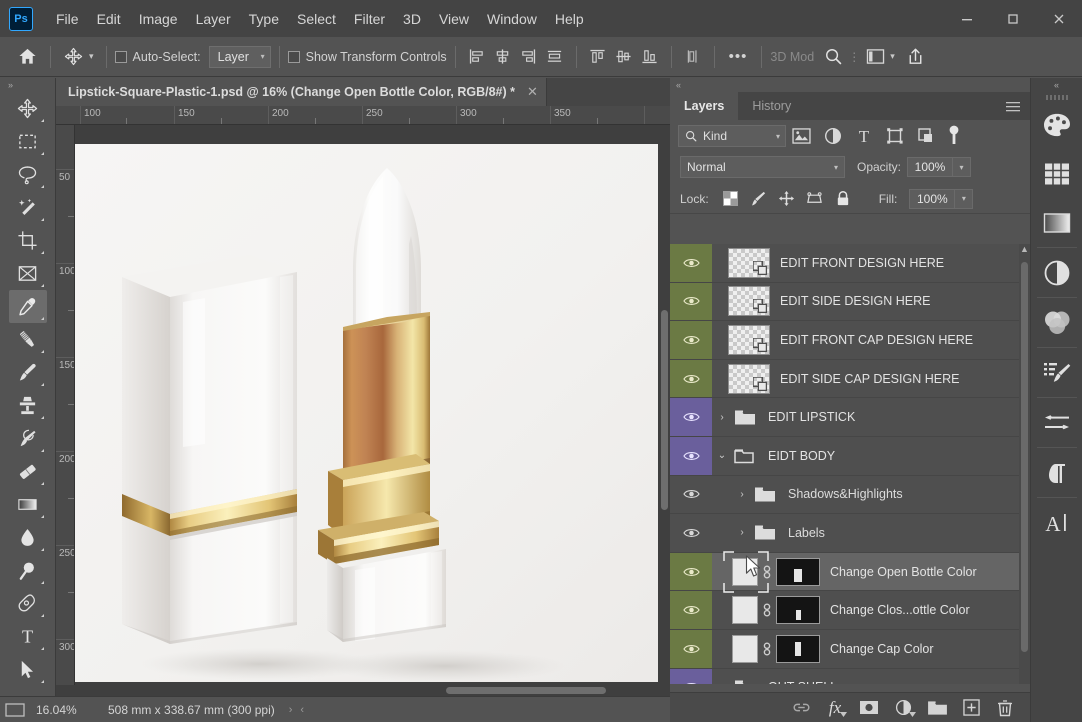 Image resolution: width=1082 pixels, height=722 pixels. Describe the element at coordinates (894, 136) in the screenshot. I see `filter-shape-button` at that location.